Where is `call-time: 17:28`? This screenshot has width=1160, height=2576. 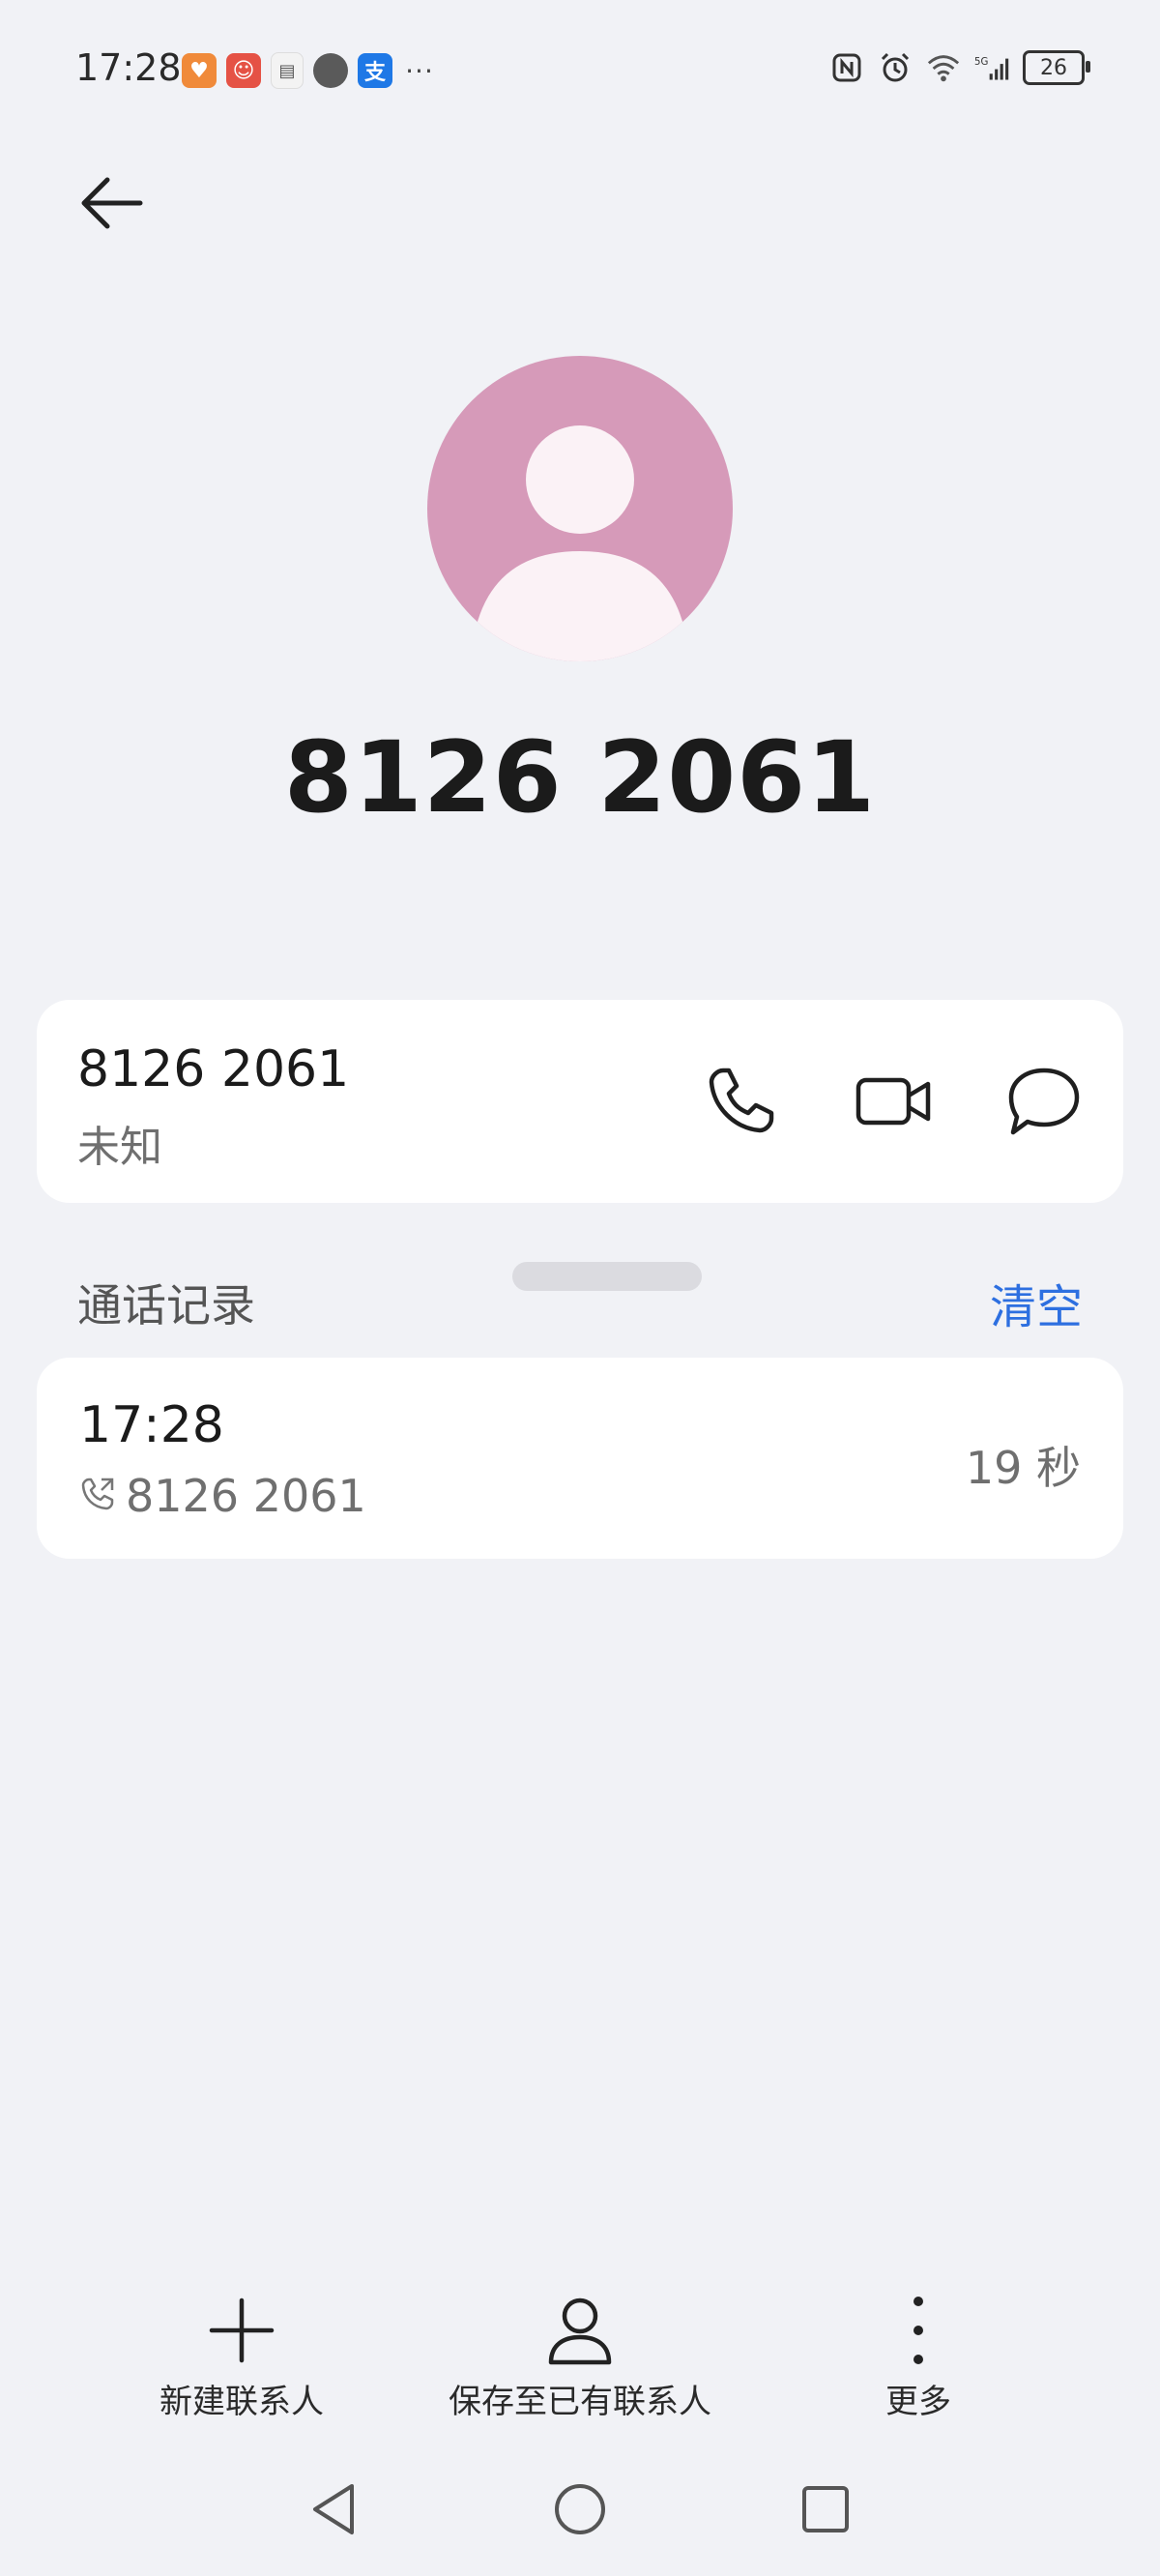 call-time: 17:28 is located at coordinates (152, 1425).